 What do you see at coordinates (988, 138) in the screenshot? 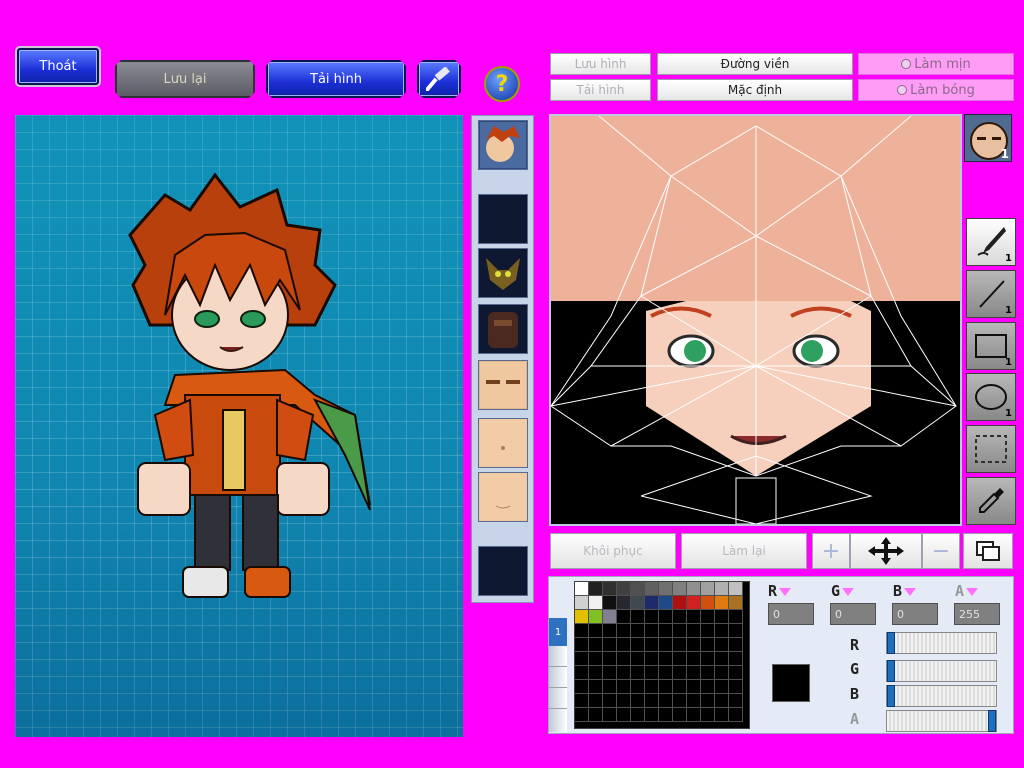
I see `avatar-layer-button: 1` at bounding box center [988, 138].